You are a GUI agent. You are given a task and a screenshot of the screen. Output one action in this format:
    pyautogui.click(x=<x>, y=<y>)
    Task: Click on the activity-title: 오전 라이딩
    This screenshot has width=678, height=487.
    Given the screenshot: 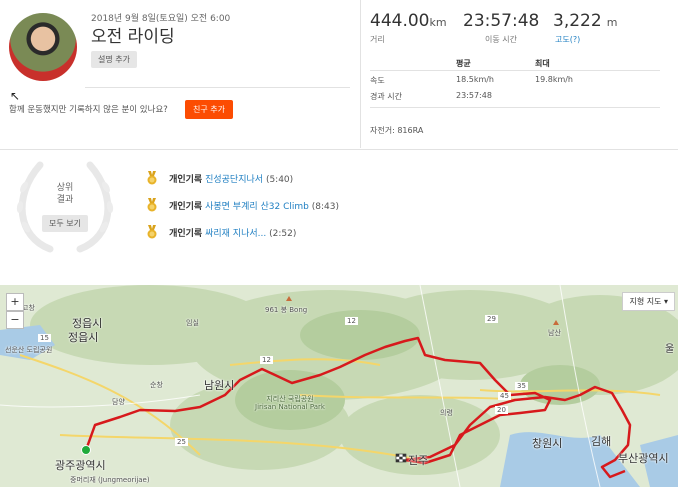 What is the action you would take?
    pyautogui.click(x=133, y=37)
    